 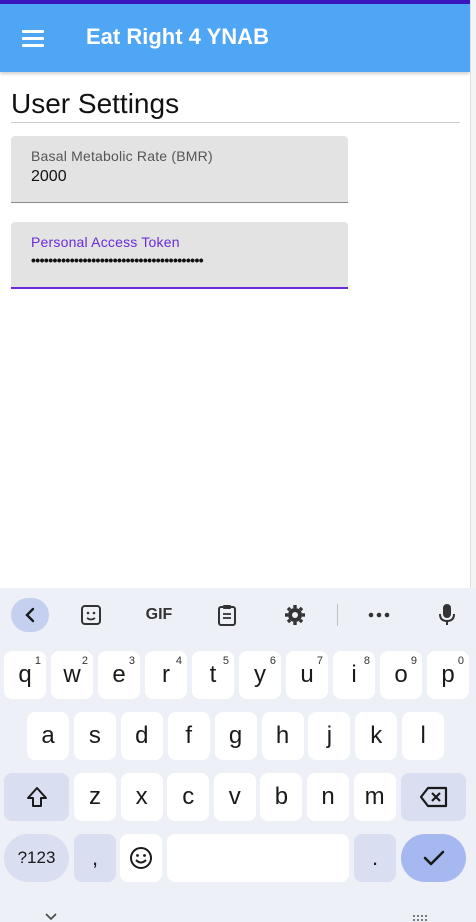 What do you see at coordinates (295, 615) in the screenshot?
I see `gear-icon` at bounding box center [295, 615].